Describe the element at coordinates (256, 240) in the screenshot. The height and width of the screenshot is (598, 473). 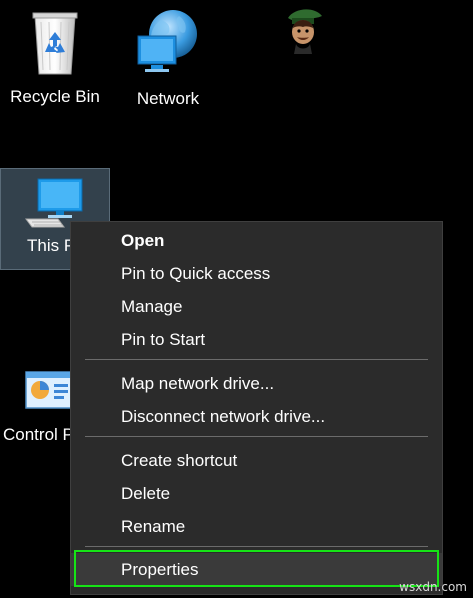
I see `menu-item-open: Open` at that location.